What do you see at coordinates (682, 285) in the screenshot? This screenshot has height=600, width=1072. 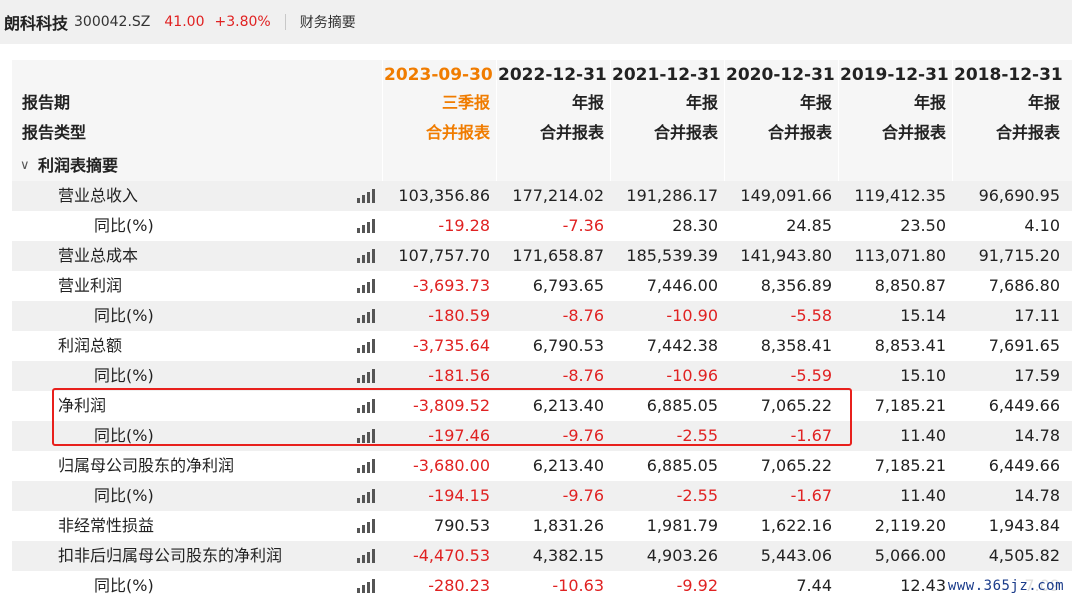 I see `table-cell: 7,446.00` at bounding box center [682, 285].